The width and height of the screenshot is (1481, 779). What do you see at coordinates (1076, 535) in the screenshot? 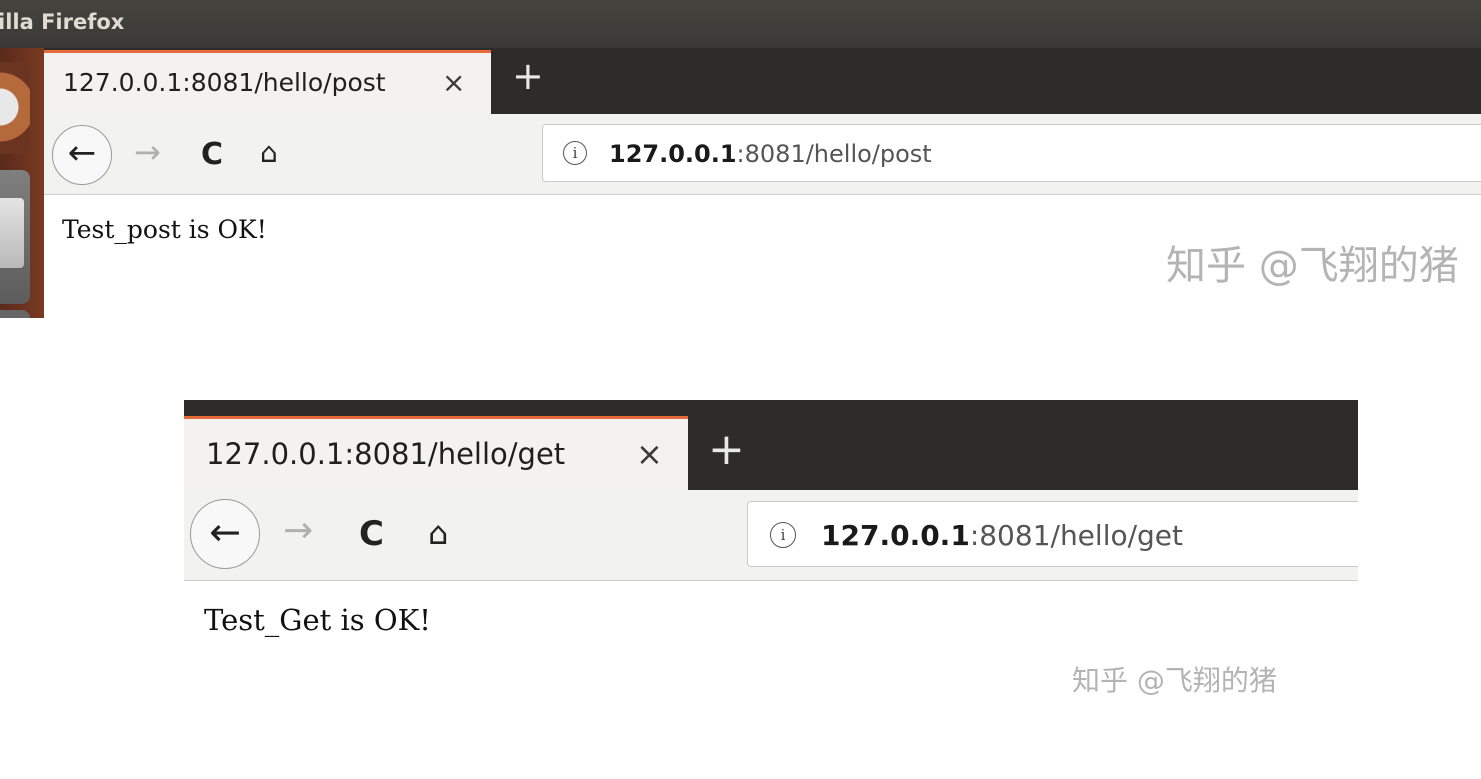
I see `url-path: :8081/hello/get` at bounding box center [1076, 535].